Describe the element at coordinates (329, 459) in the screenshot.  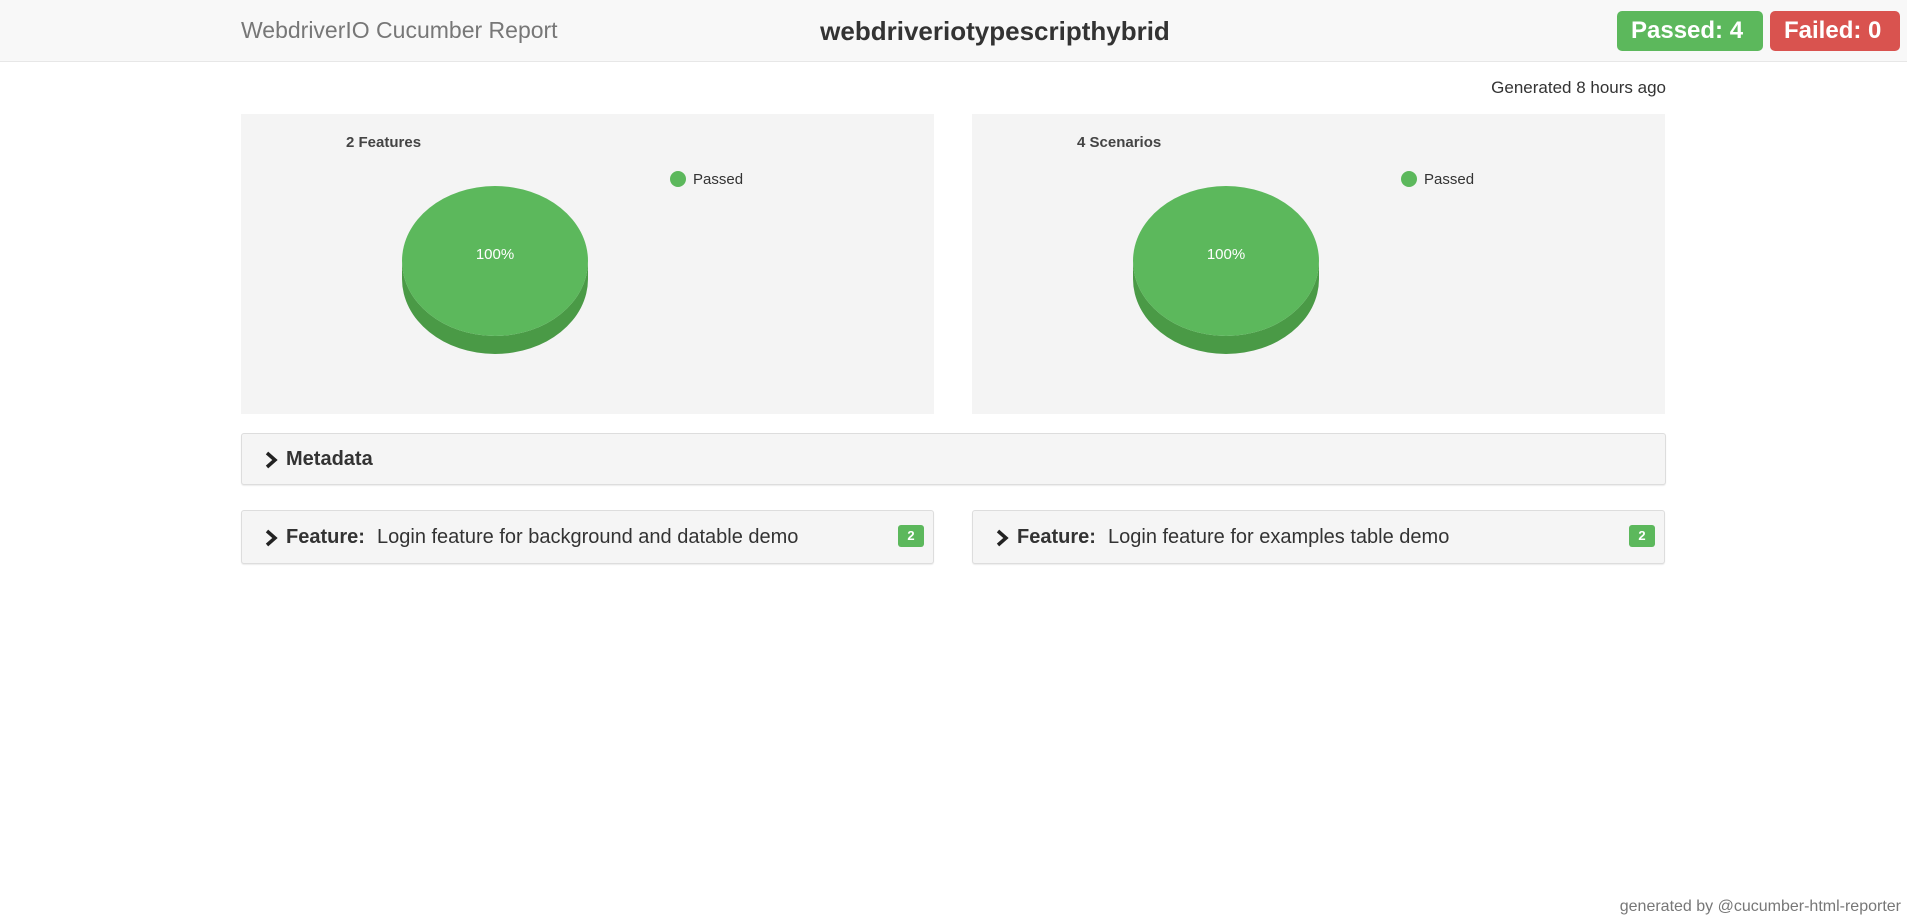
I see `metadata-title: Metadata` at that location.